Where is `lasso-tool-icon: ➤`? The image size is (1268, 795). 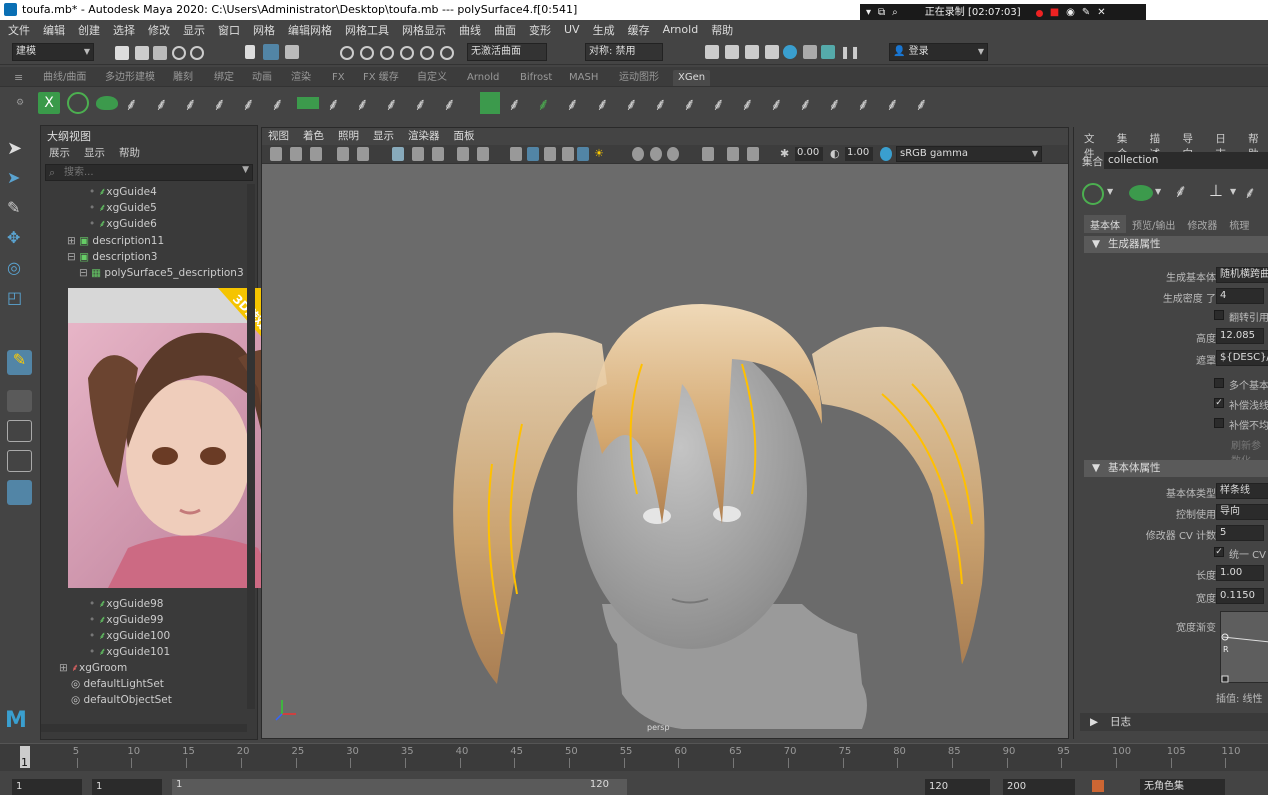
lasso-tool-icon: ➤ is located at coordinates (19, 180).